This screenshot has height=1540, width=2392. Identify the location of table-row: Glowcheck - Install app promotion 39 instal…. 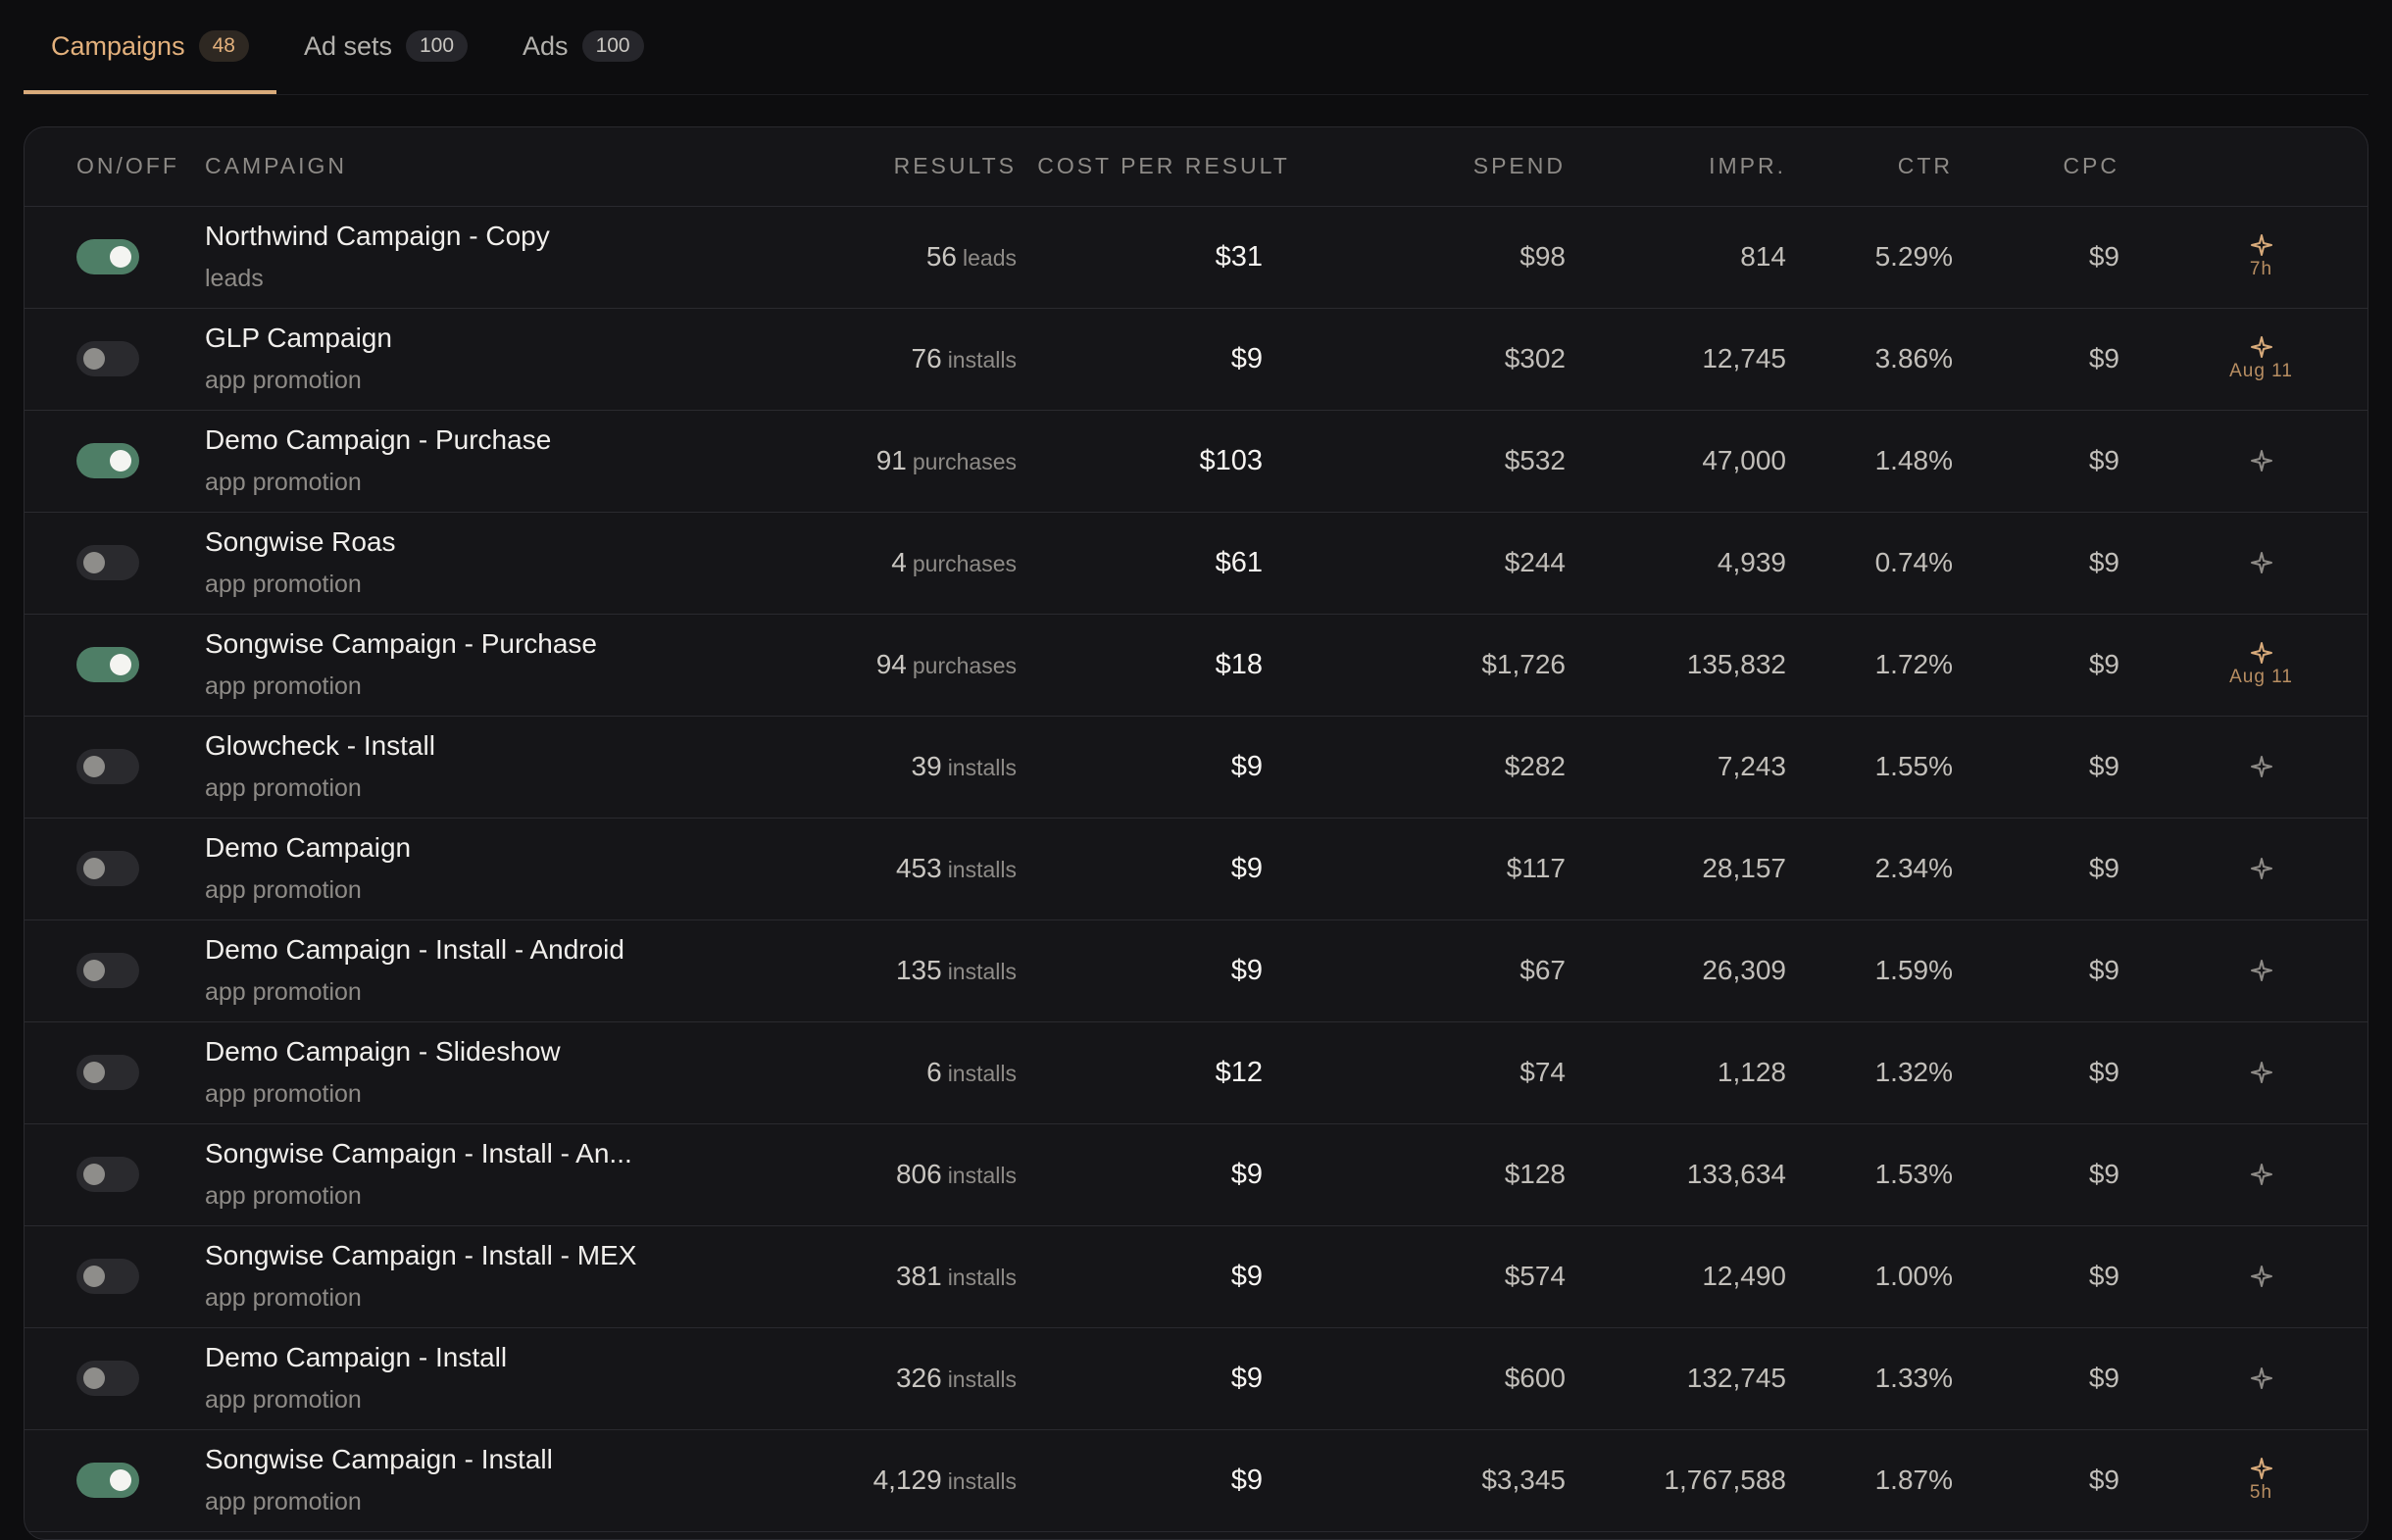
(1196, 767).